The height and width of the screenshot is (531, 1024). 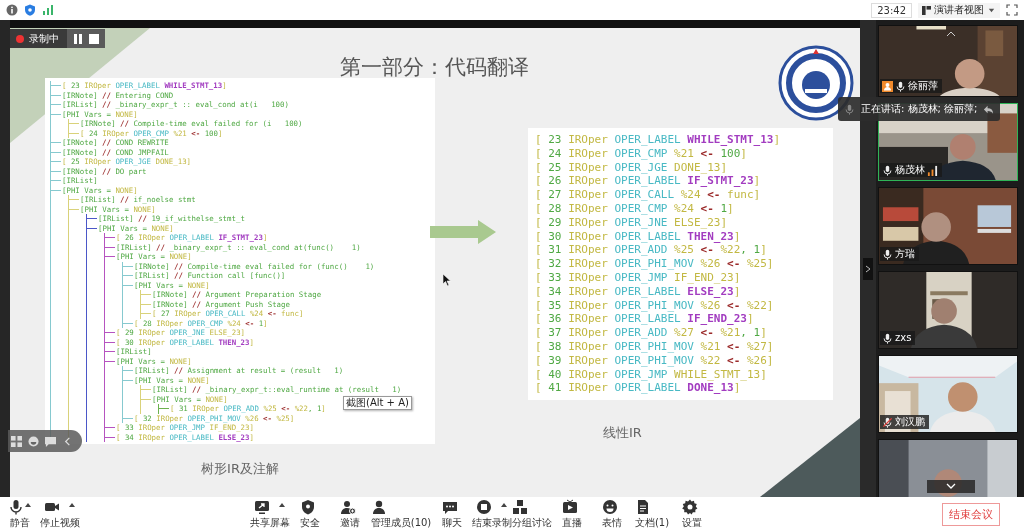 I want to click on code-line: [ 39 IROper OPER_PHI_MOV %22 <- %26], so click(x=654, y=360).